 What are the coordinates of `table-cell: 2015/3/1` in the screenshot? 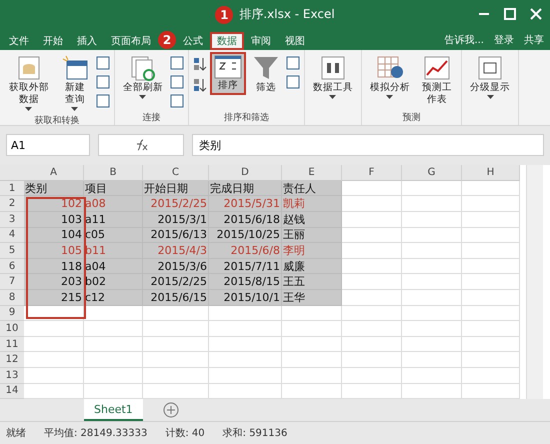 It's located at (176, 220).